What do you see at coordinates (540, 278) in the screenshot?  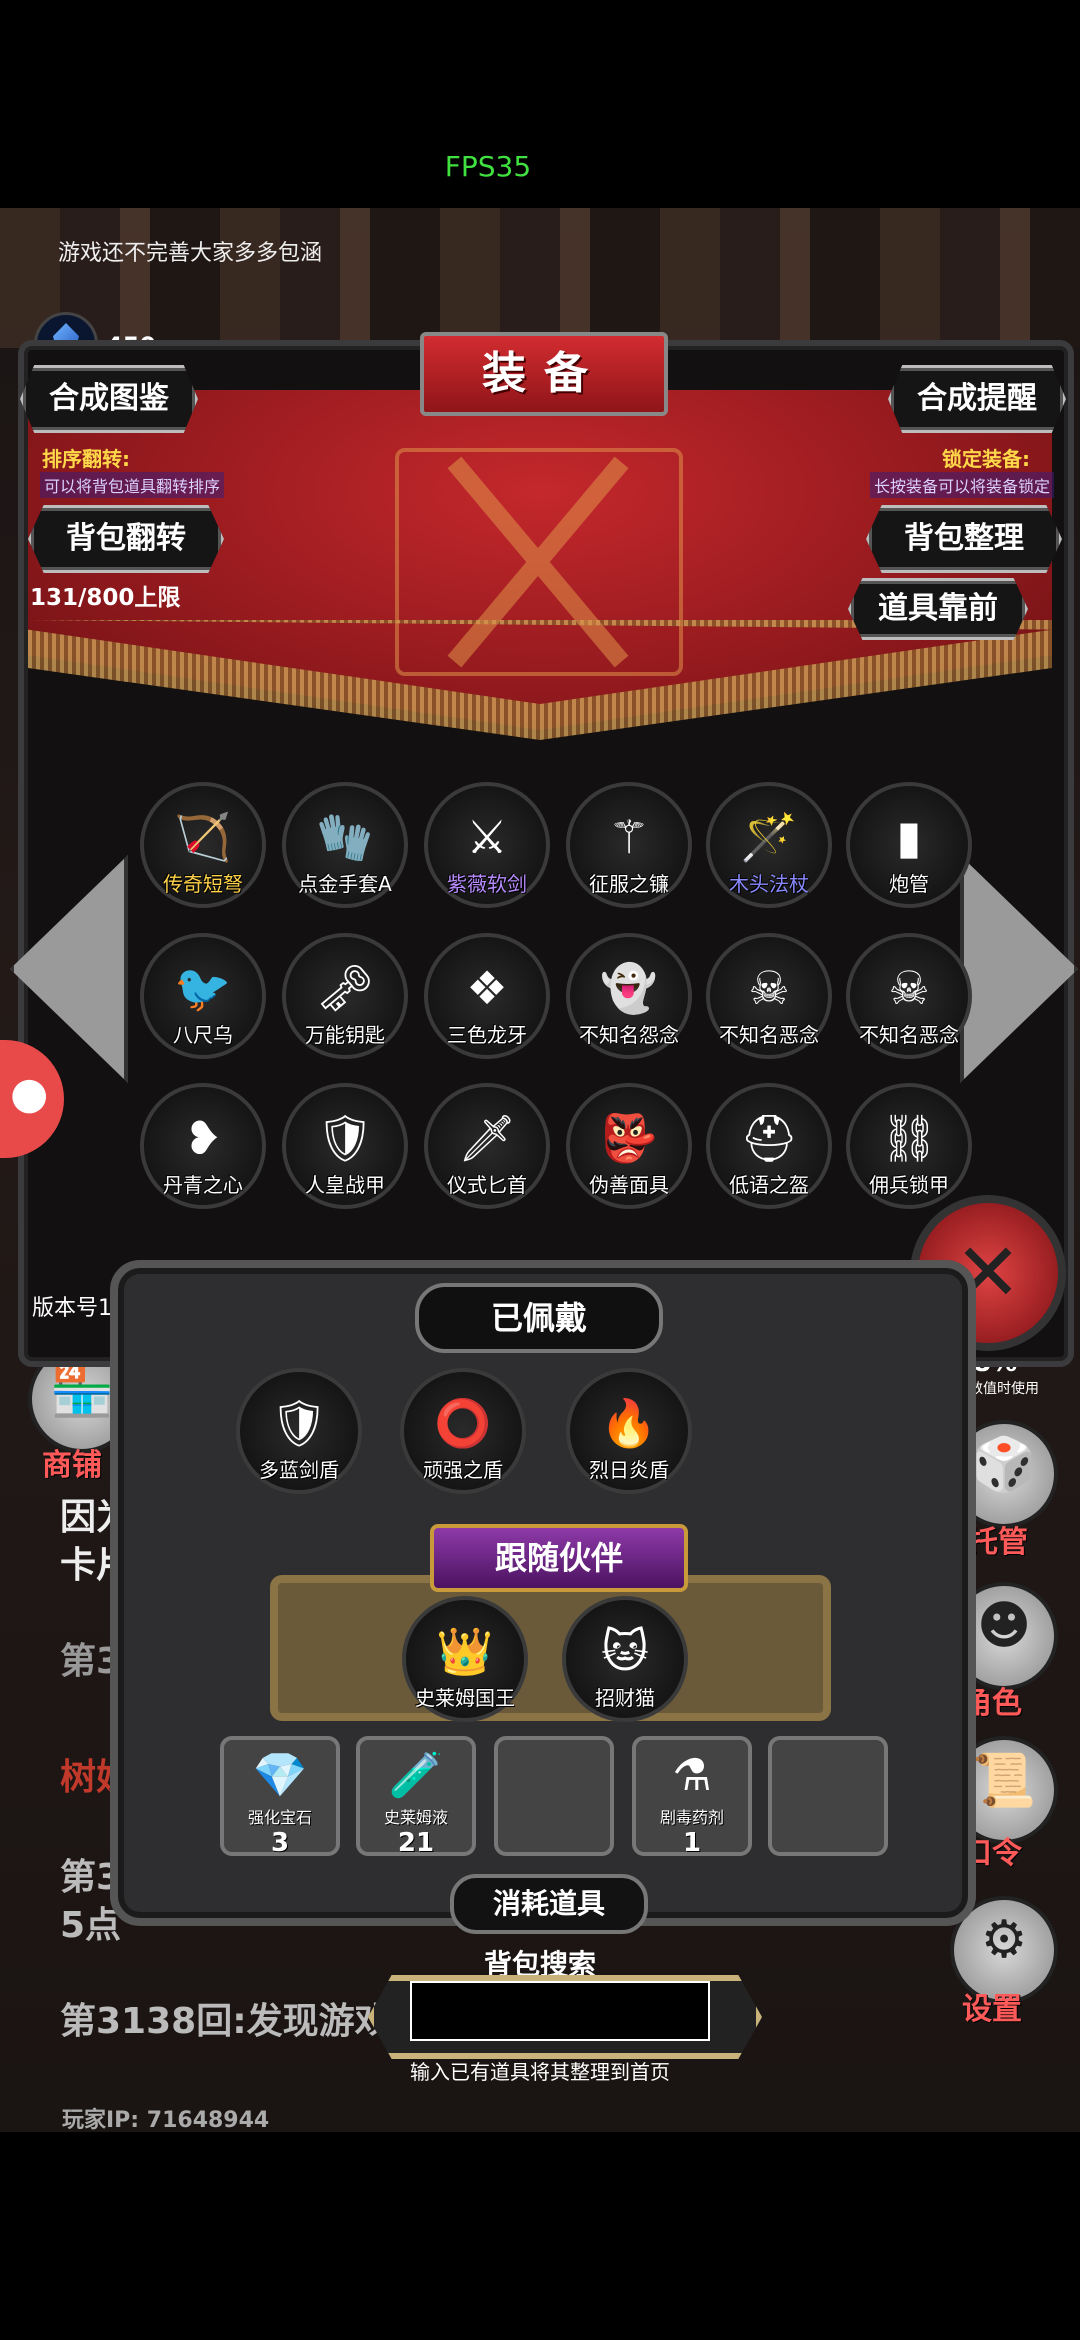 I see `background-pillars` at bounding box center [540, 278].